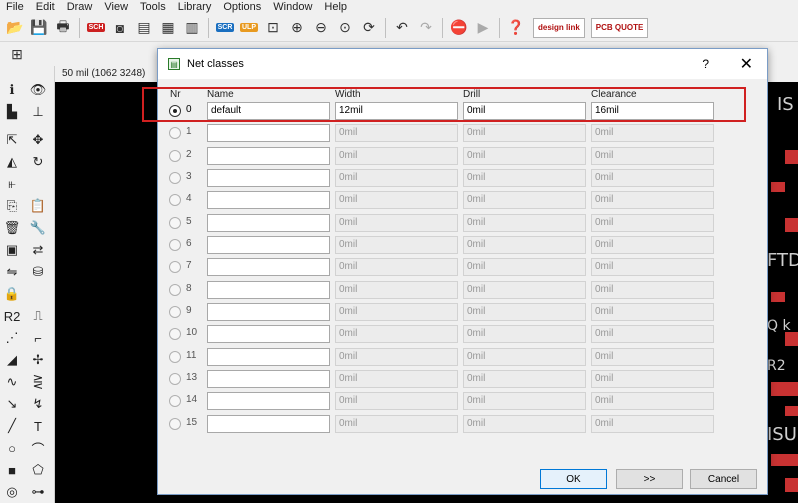  I want to click on eye-icon: 👁, so click(38, 90).